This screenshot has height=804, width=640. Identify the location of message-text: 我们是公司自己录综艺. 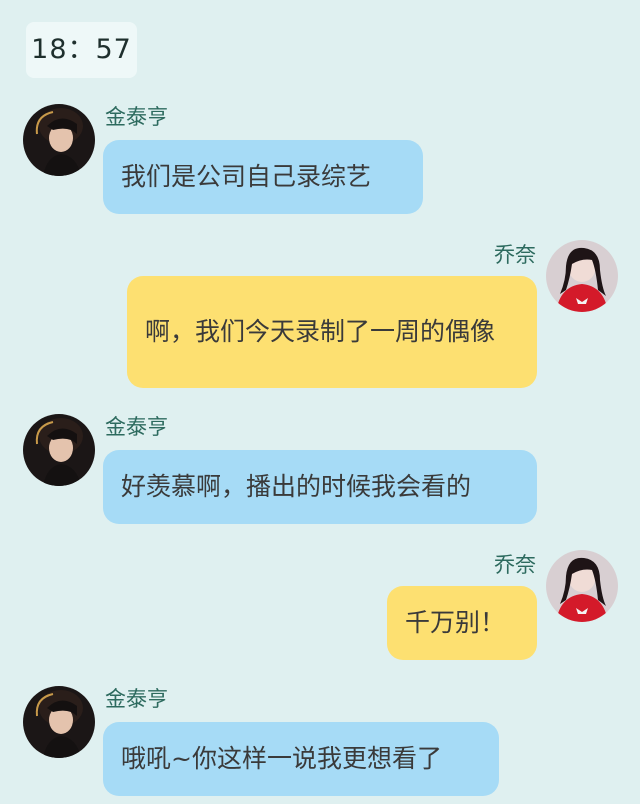
(246, 176).